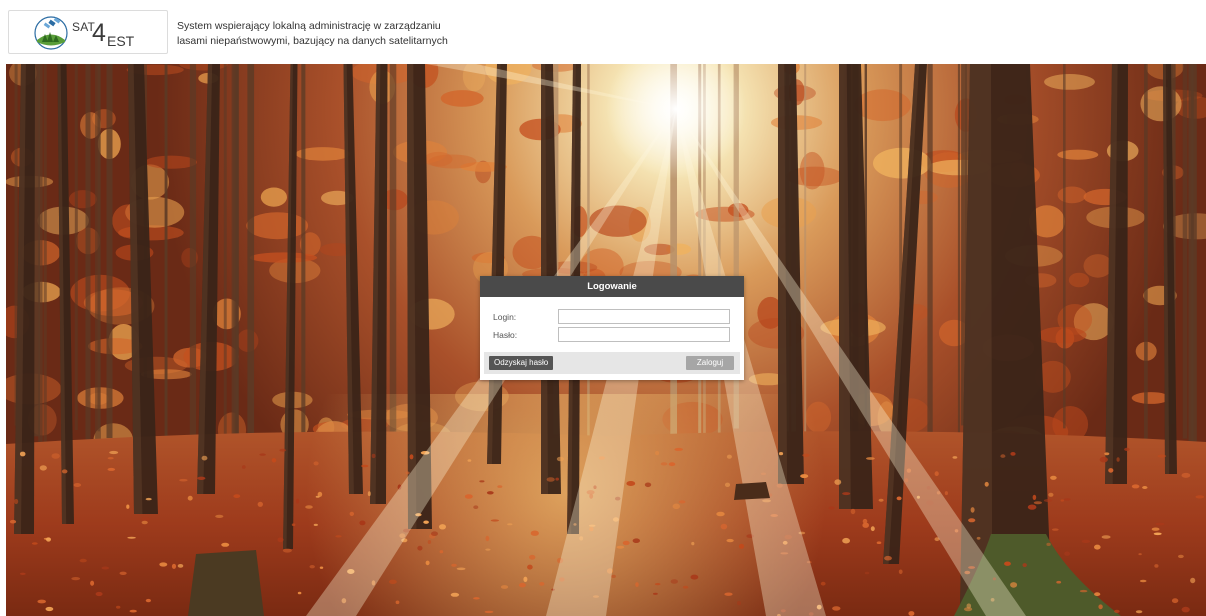 This screenshot has height=616, width=1206. I want to click on password-input, so click(644, 334).